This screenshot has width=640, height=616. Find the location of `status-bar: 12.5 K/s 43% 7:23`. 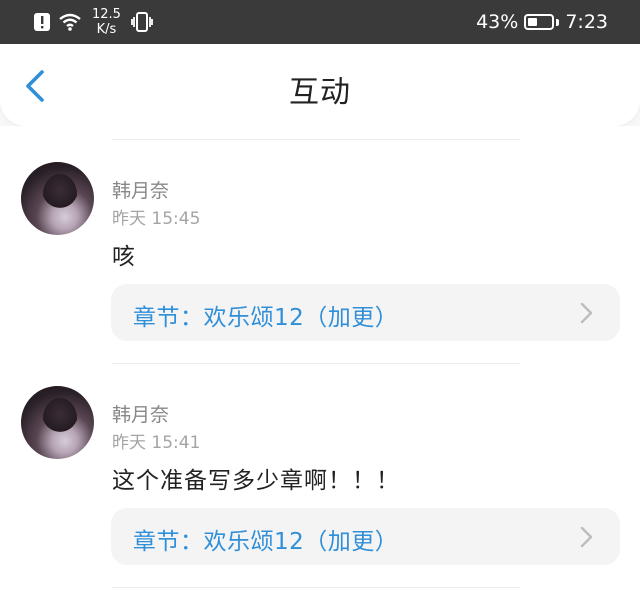

status-bar: 12.5 K/s 43% 7:23 is located at coordinates (320, 22).